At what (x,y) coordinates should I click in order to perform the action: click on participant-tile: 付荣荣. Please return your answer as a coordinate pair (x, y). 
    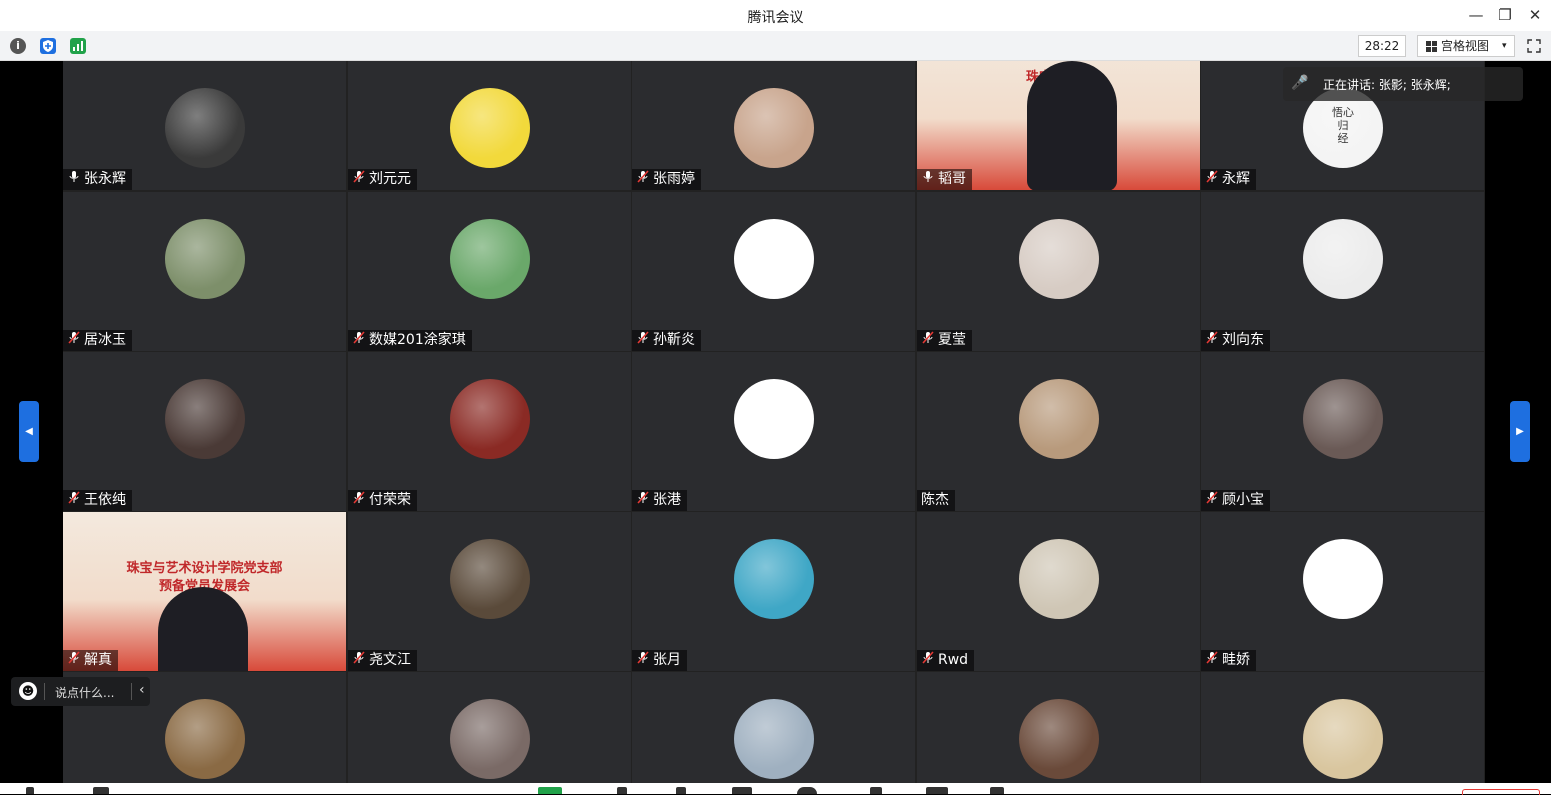
    Looking at the image, I should click on (489, 431).